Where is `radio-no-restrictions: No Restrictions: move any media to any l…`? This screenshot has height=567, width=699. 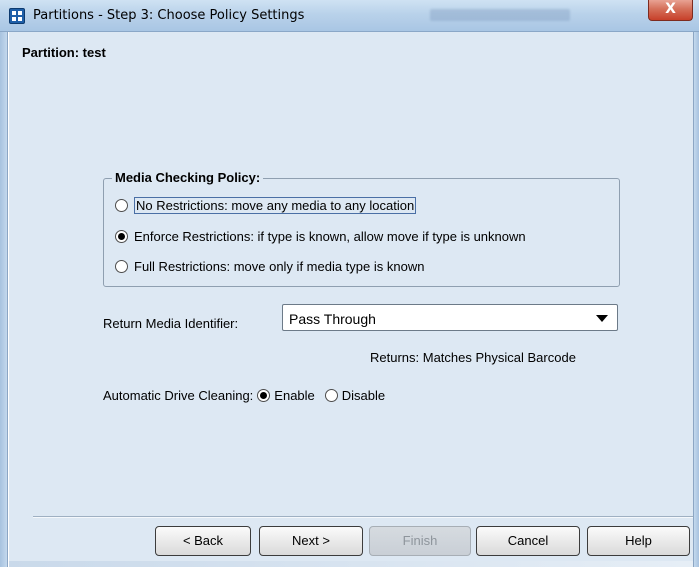
radio-no-restrictions: No Restrictions: move any media to any l… is located at coordinates (266, 205).